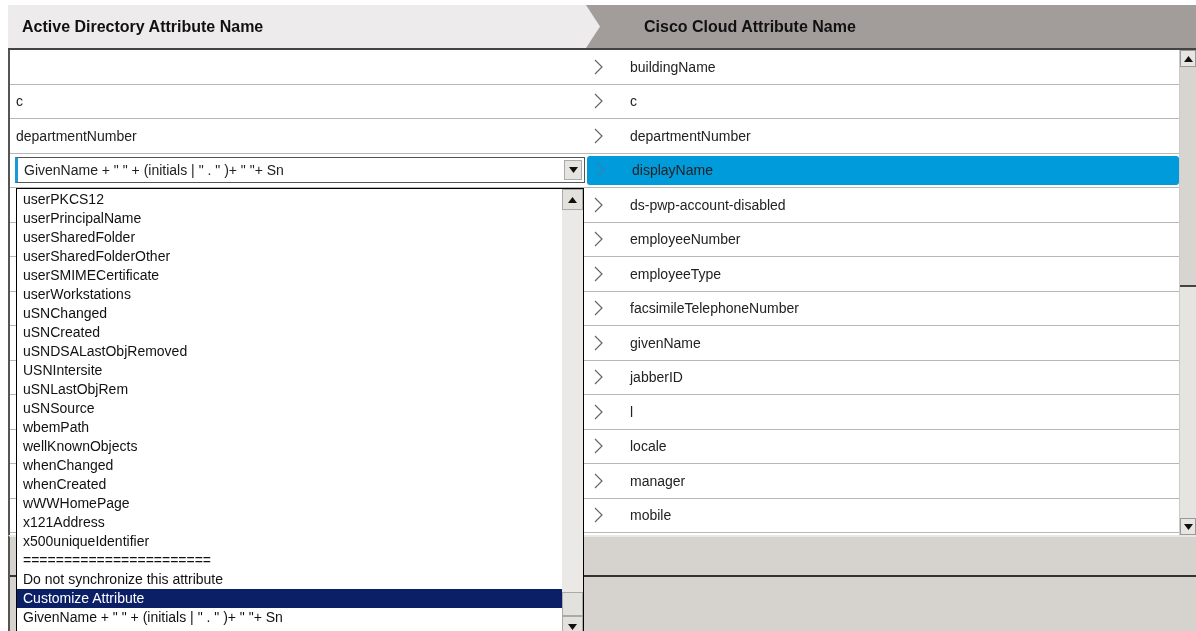 The height and width of the screenshot is (631, 1196). What do you see at coordinates (633, 101) in the screenshot?
I see `cloud-attribute: c` at bounding box center [633, 101].